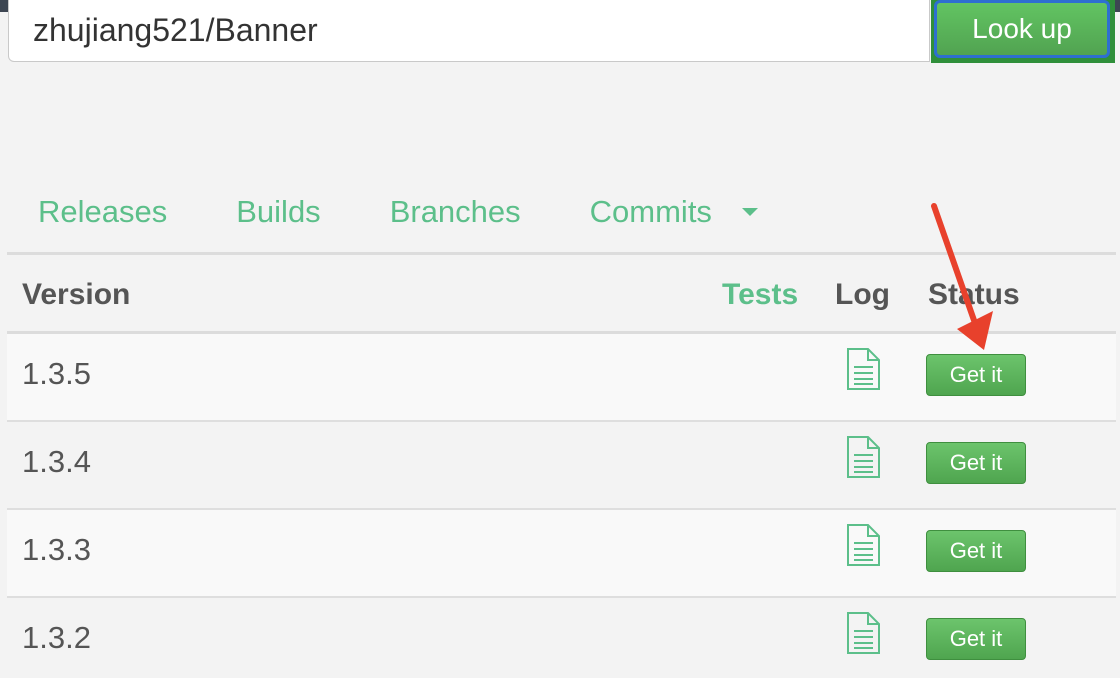 This screenshot has width=1120, height=678. What do you see at coordinates (561, 378) in the screenshot?
I see `table-row: 1.3.5 Get it` at bounding box center [561, 378].